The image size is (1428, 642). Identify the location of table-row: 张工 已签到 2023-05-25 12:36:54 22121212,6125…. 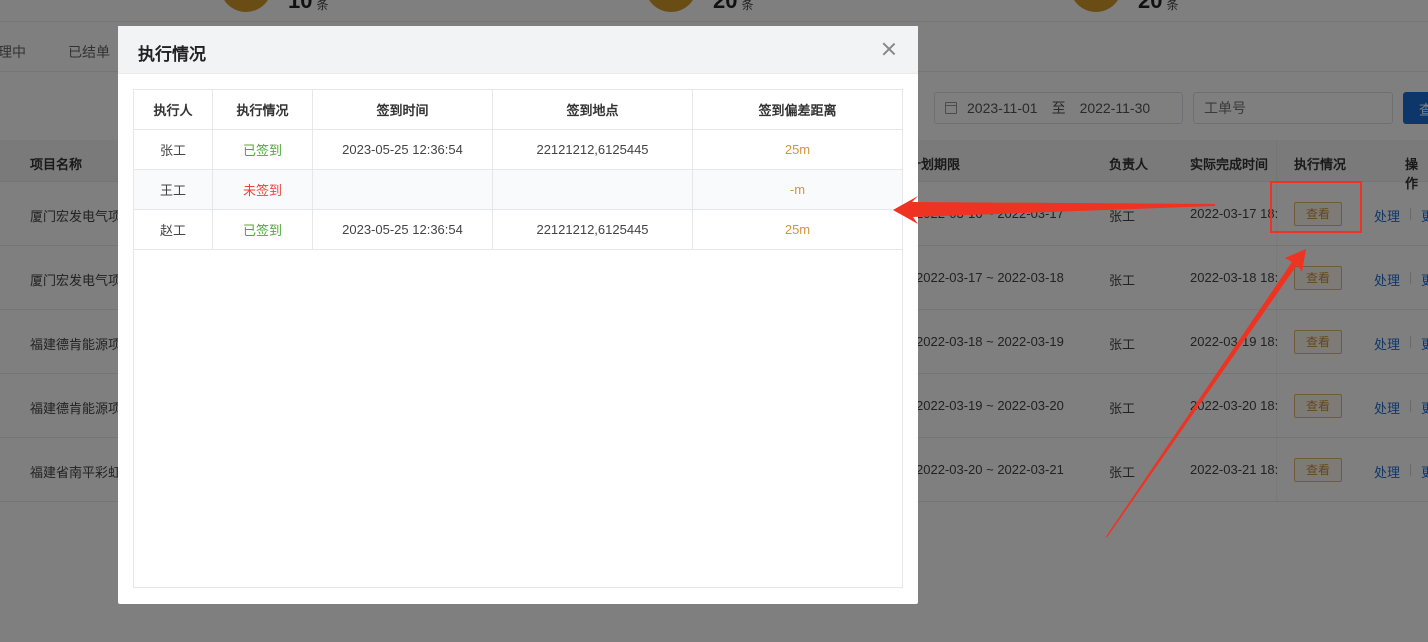
(518, 150).